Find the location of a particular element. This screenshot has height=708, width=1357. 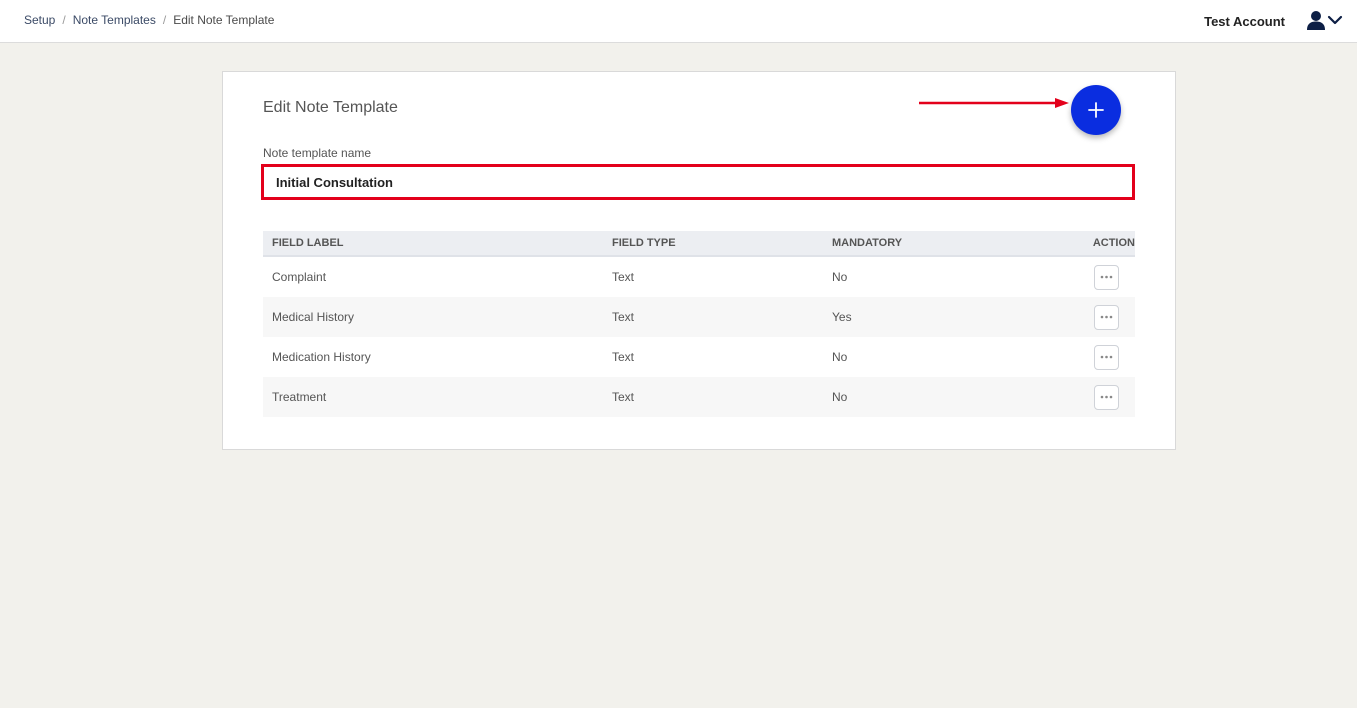

table-row: Medication History Text No is located at coordinates (699, 357).